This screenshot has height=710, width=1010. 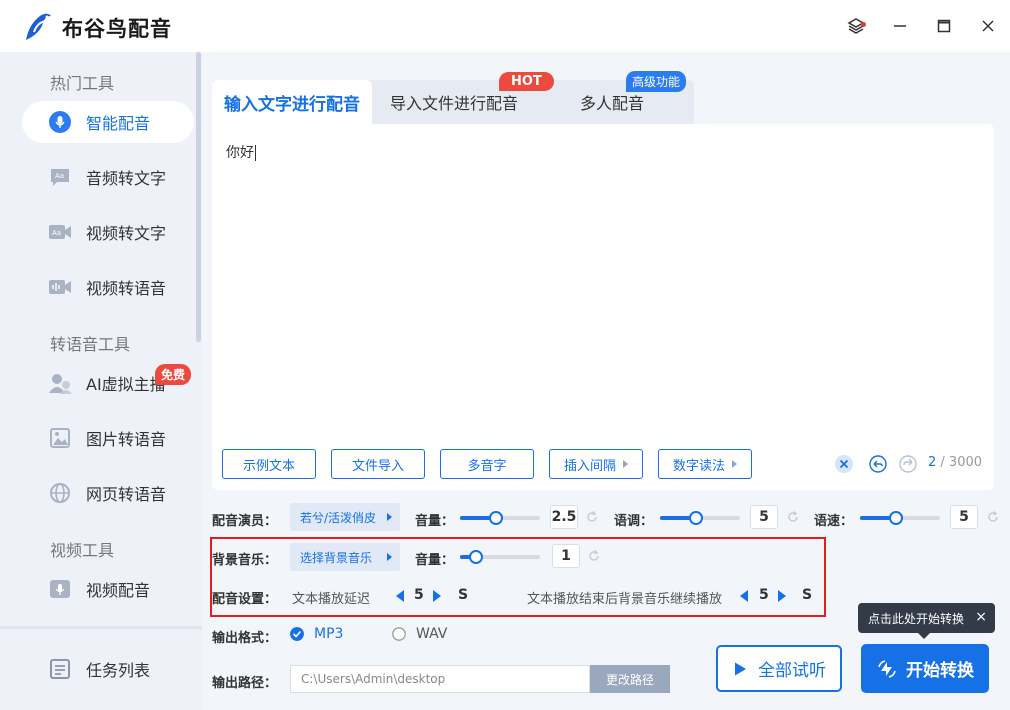 What do you see at coordinates (118, 590) in the screenshot?
I see `sidebar-item-label: 视频配音` at bounding box center [118, 590].